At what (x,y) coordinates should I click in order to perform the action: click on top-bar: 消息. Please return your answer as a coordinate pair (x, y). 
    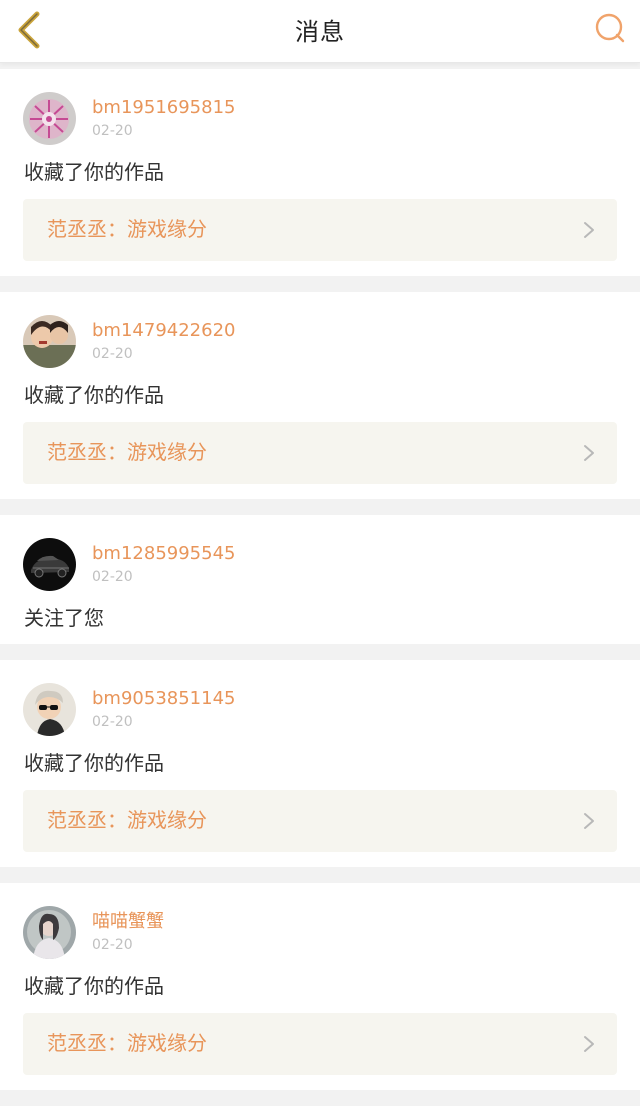
    Looking at the image, I should click on (320, 31).